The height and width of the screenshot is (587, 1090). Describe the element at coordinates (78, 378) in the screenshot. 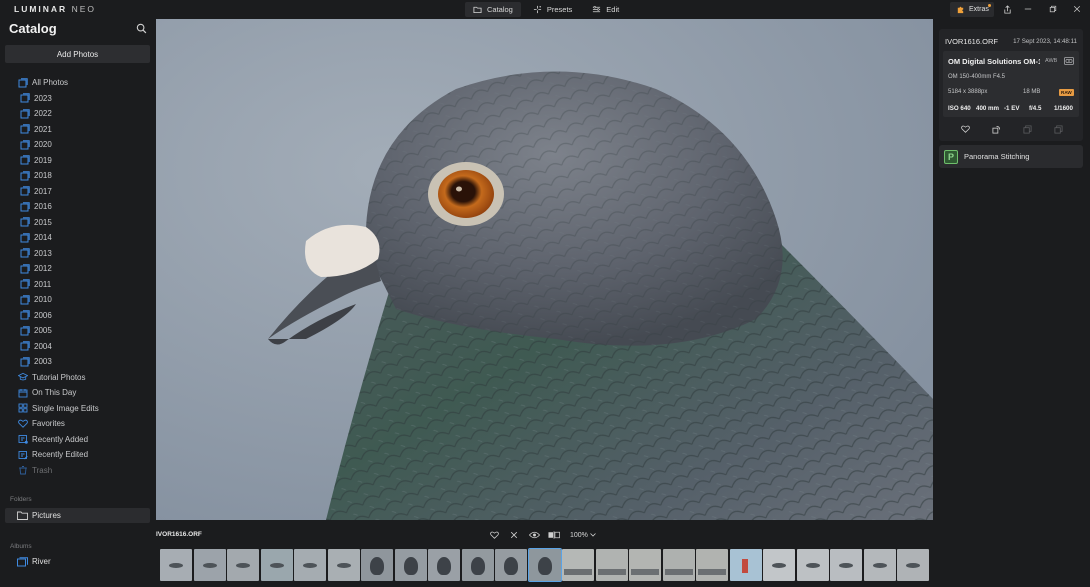

I see `sidebar-item-tutorial-photos: Tutorial Photos` at that location.